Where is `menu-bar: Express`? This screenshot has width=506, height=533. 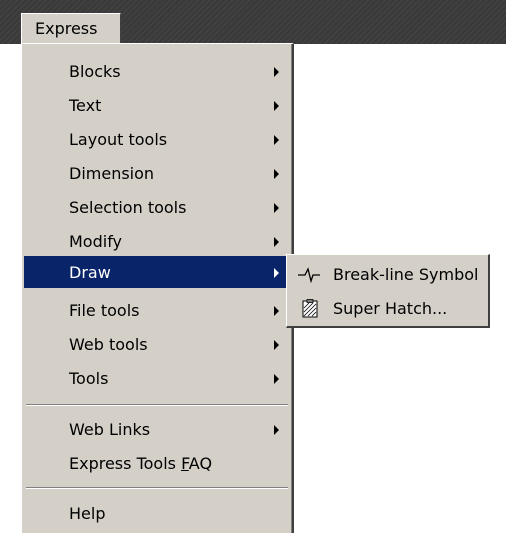 menu-bar: Express is located at coordinates (253, 22).